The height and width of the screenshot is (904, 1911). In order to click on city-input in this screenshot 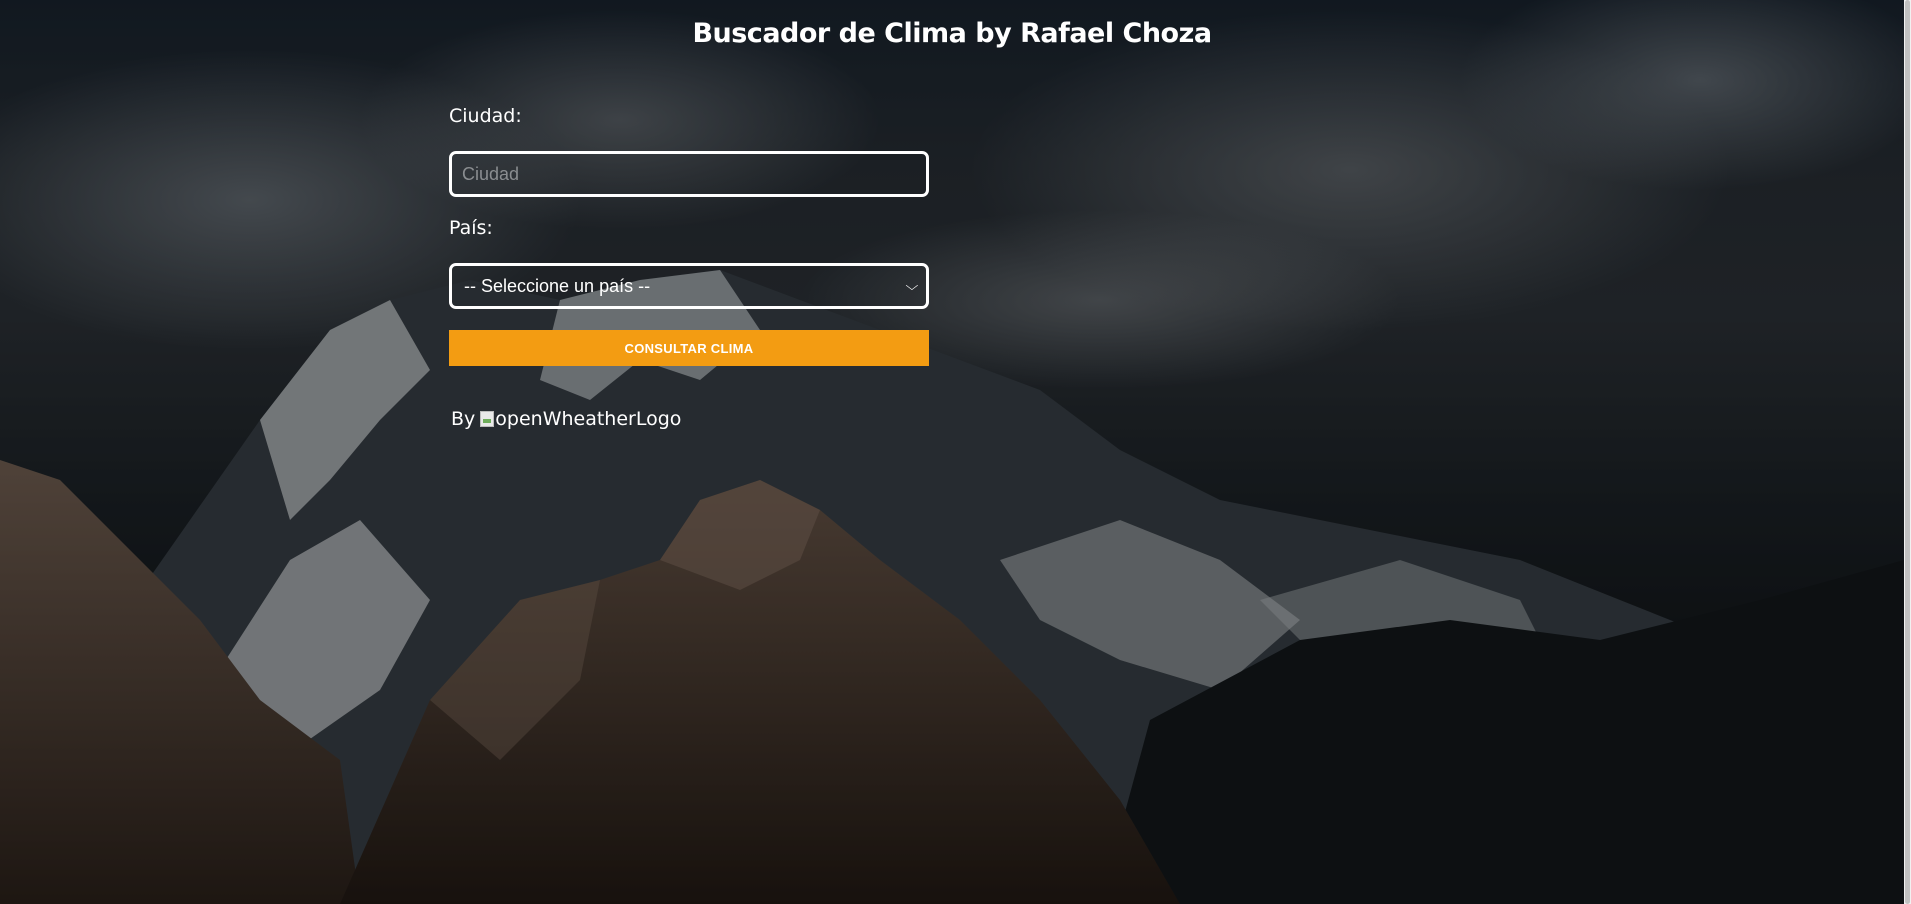, I will do `click(689, 174)`.